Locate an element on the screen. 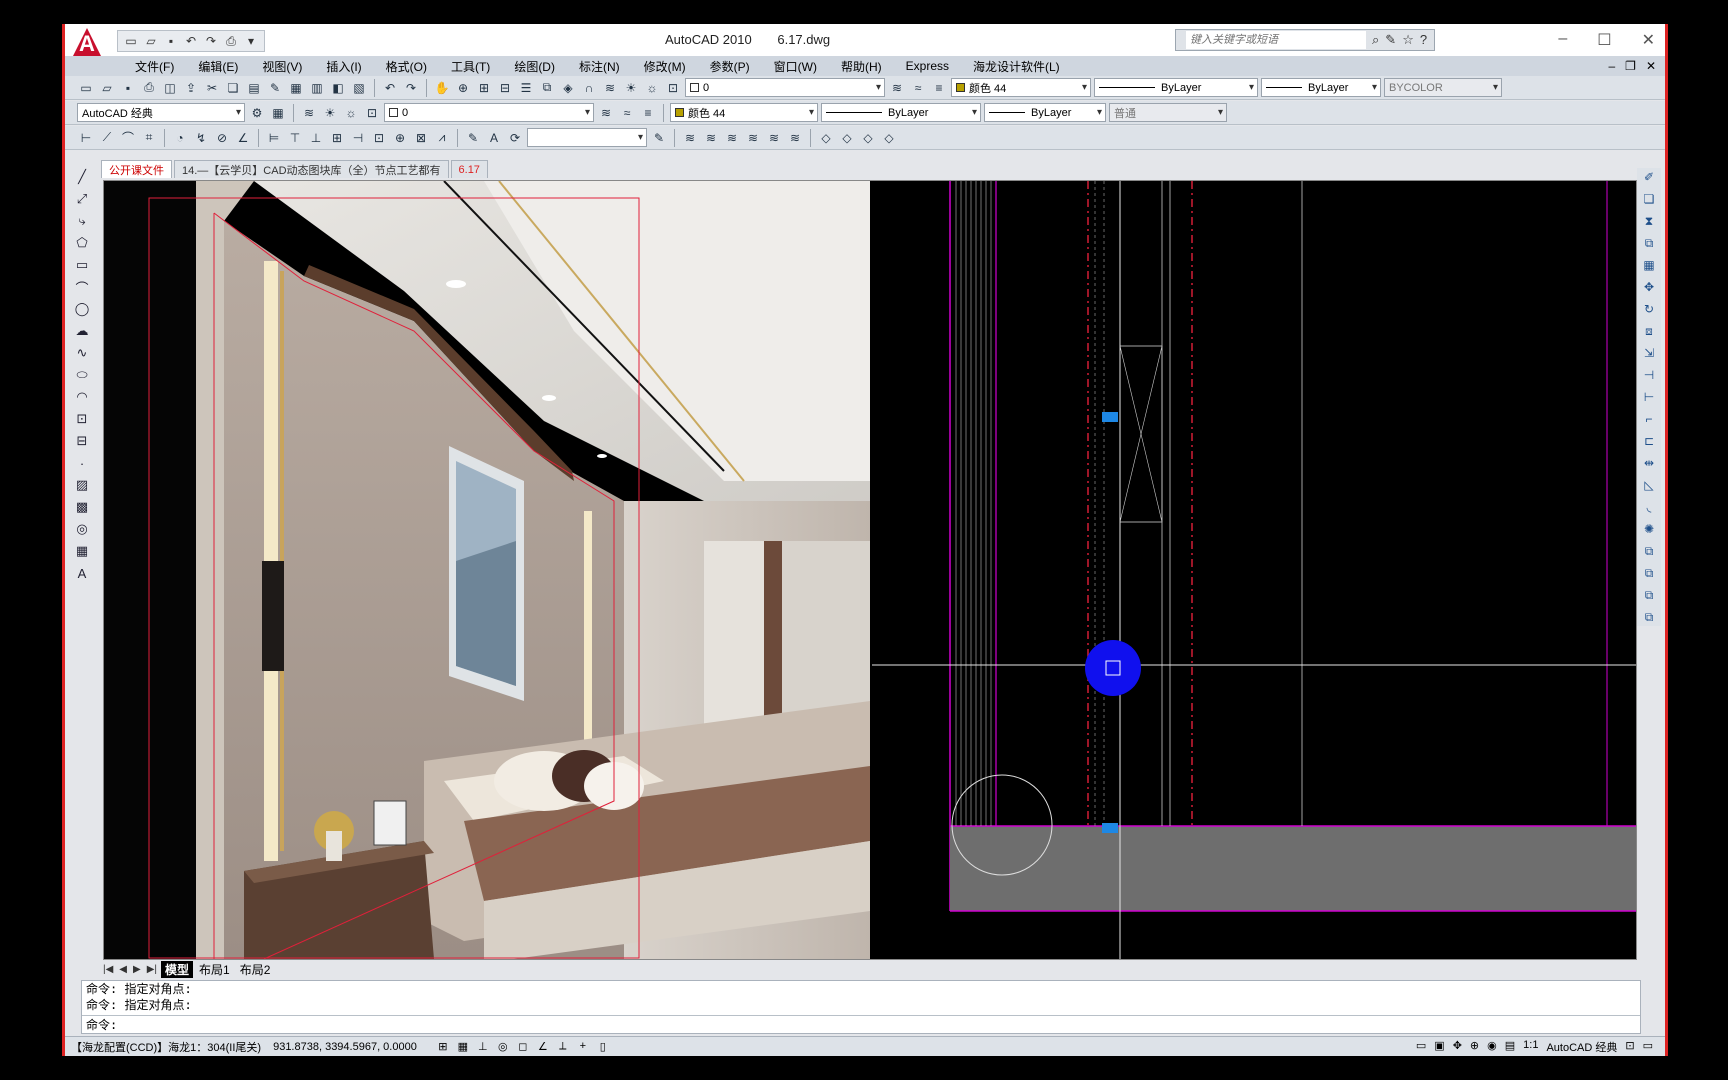 This screenshot has height=1080, width=1728. polygon-icon: ⬠ is located at coordinates (82, 243).